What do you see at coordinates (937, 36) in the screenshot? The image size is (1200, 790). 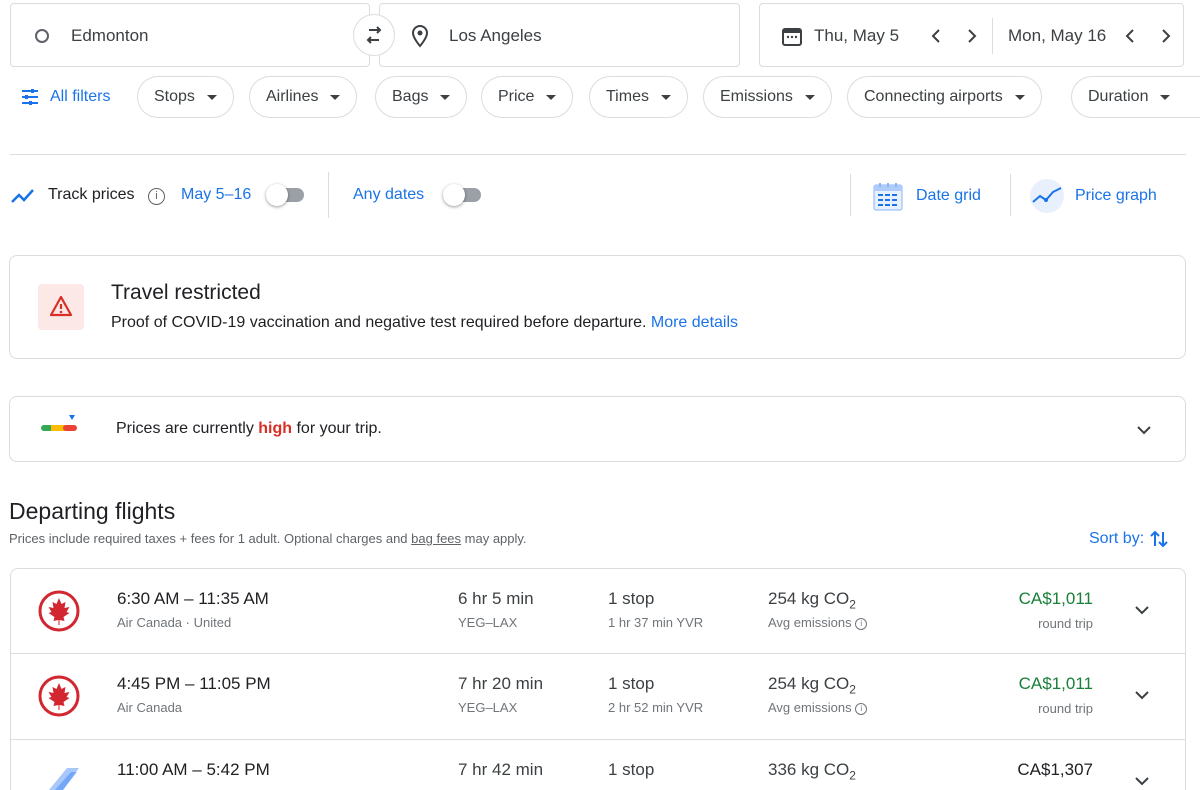 I see `depart-prev-icon` at bounding box center [937, 36].